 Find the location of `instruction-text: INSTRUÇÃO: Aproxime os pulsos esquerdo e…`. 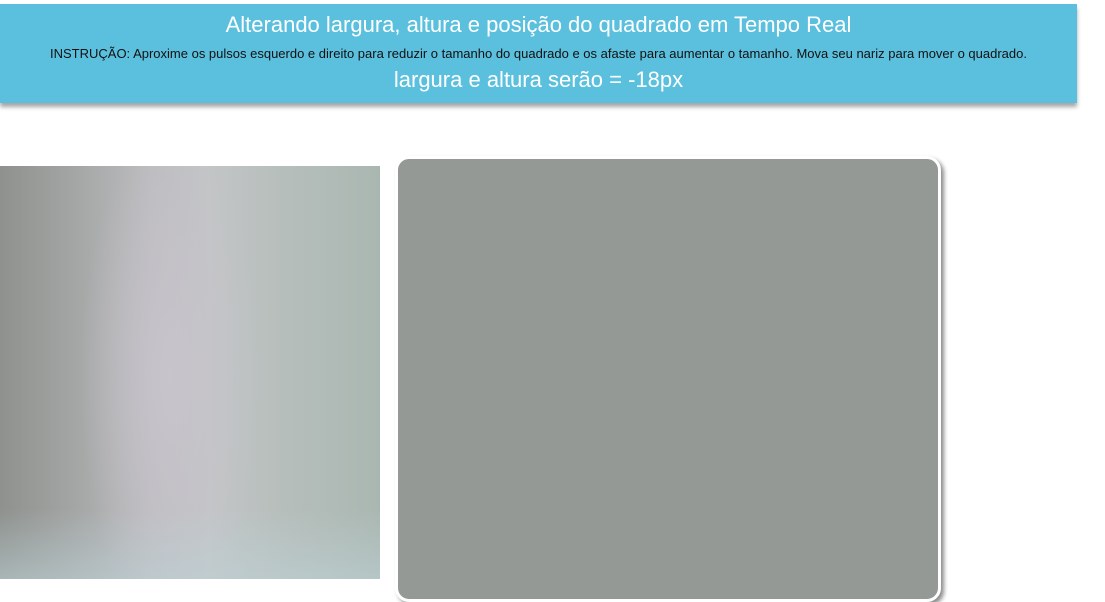

instruction-text: INSTRUÇÃO: Aproxime os pulsos esquerdo e… is located at coordinates (538, 53).